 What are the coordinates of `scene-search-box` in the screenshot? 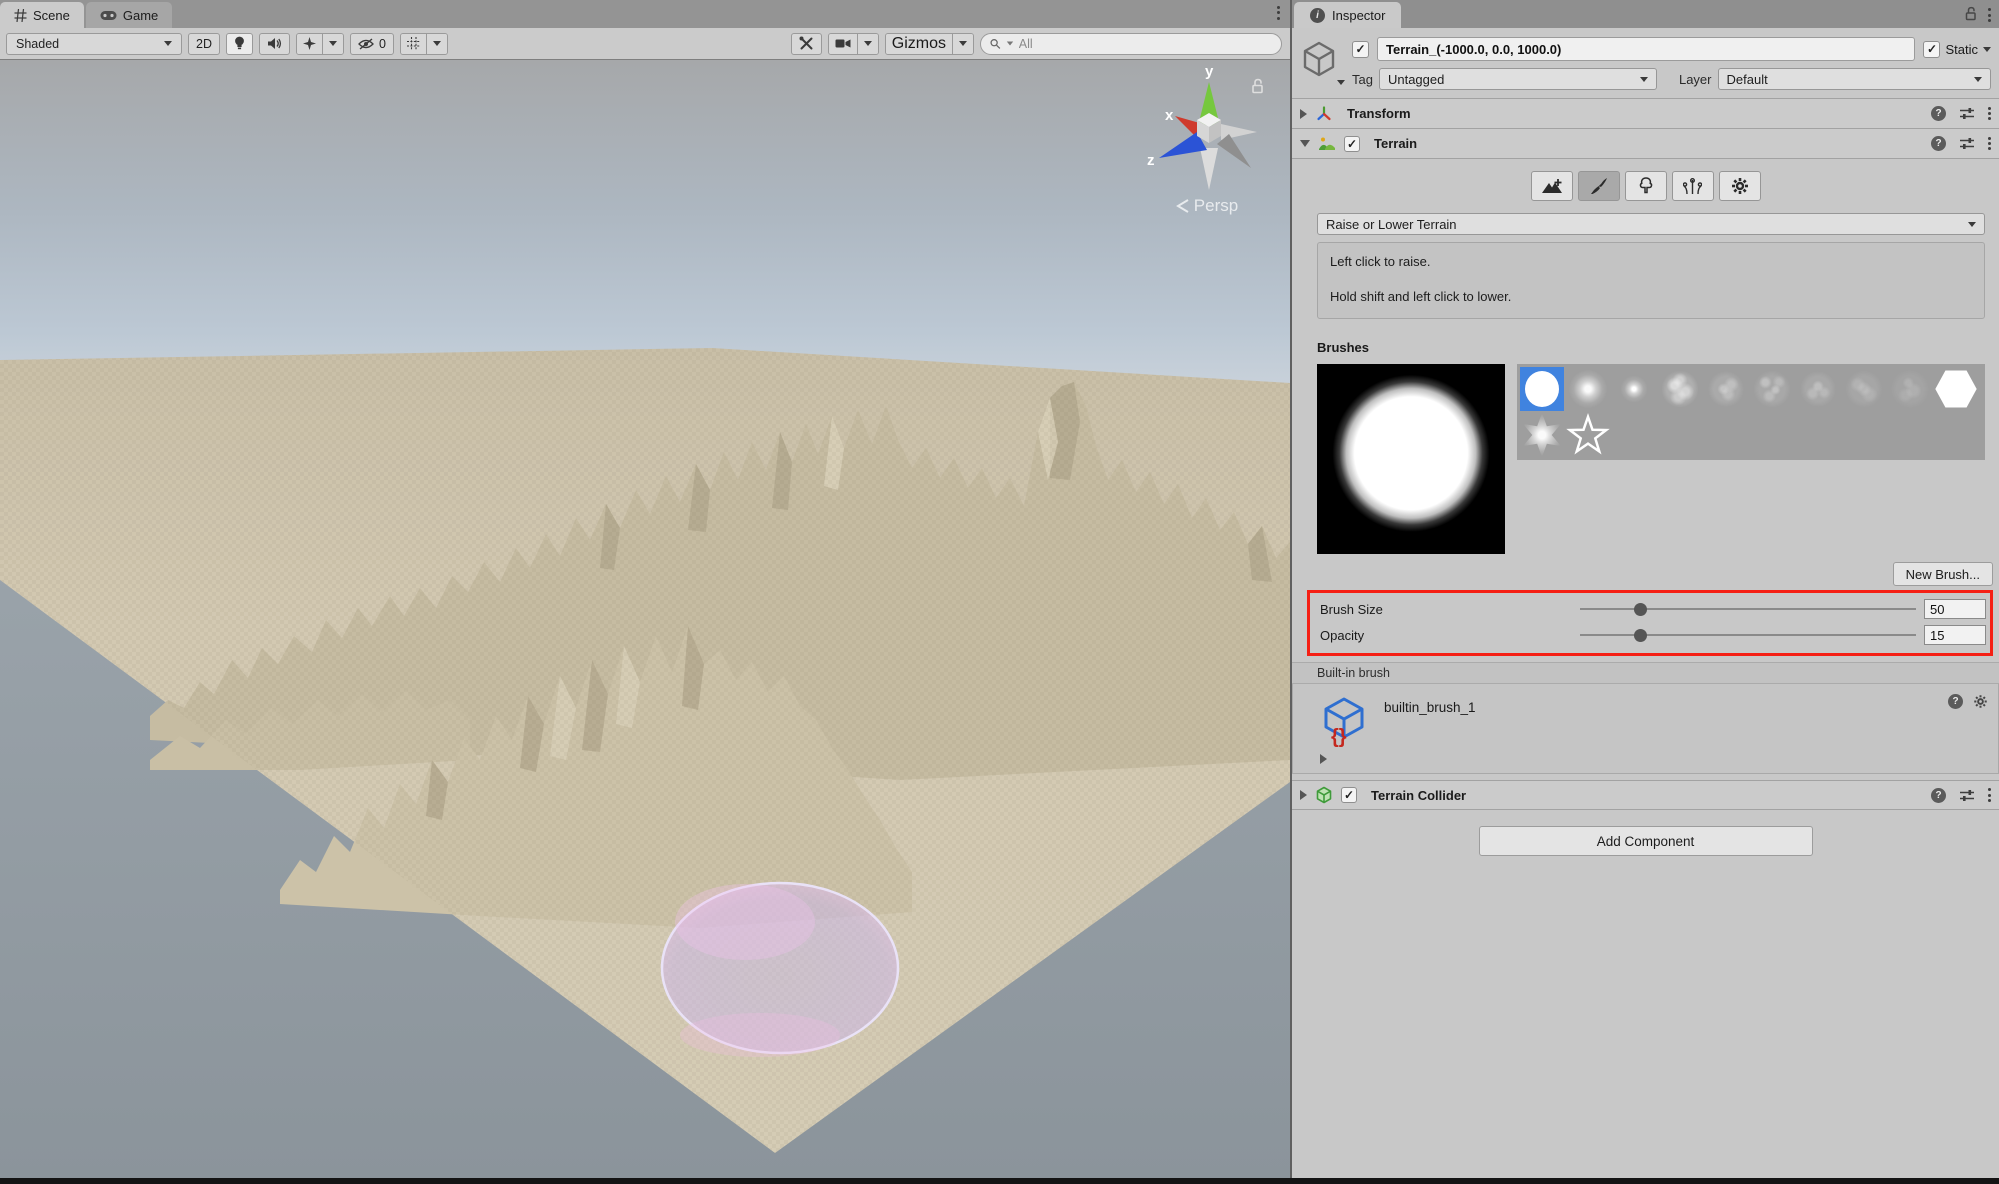 It's located at (1131, 43).